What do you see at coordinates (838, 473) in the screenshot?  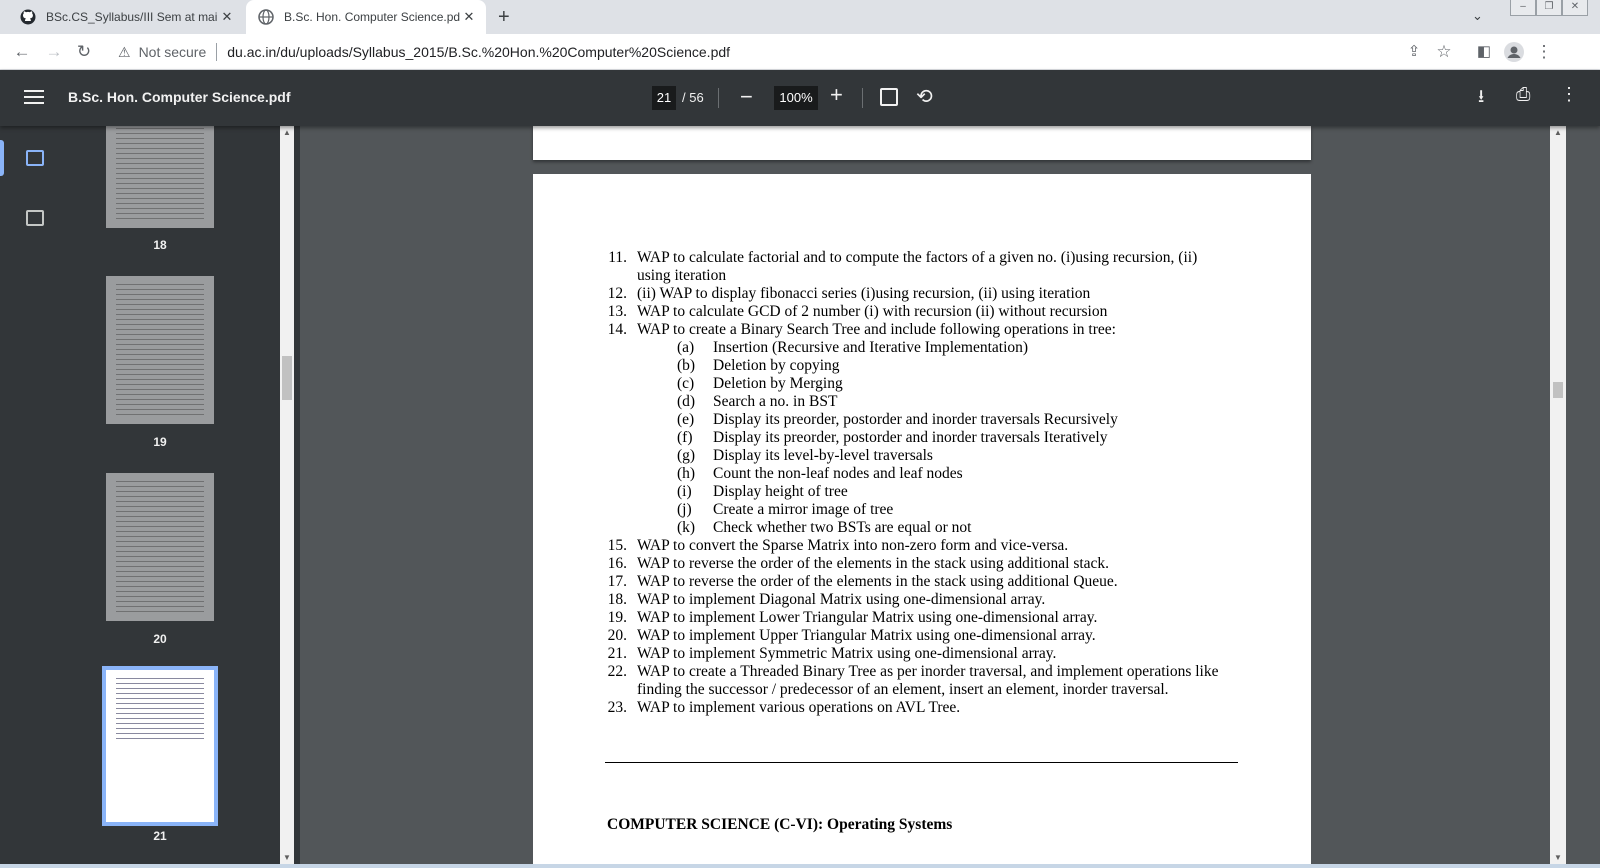 I see `sub-item-text: Count the non-leaf nodes and leaf nodes` at bounding box center [838, 473].